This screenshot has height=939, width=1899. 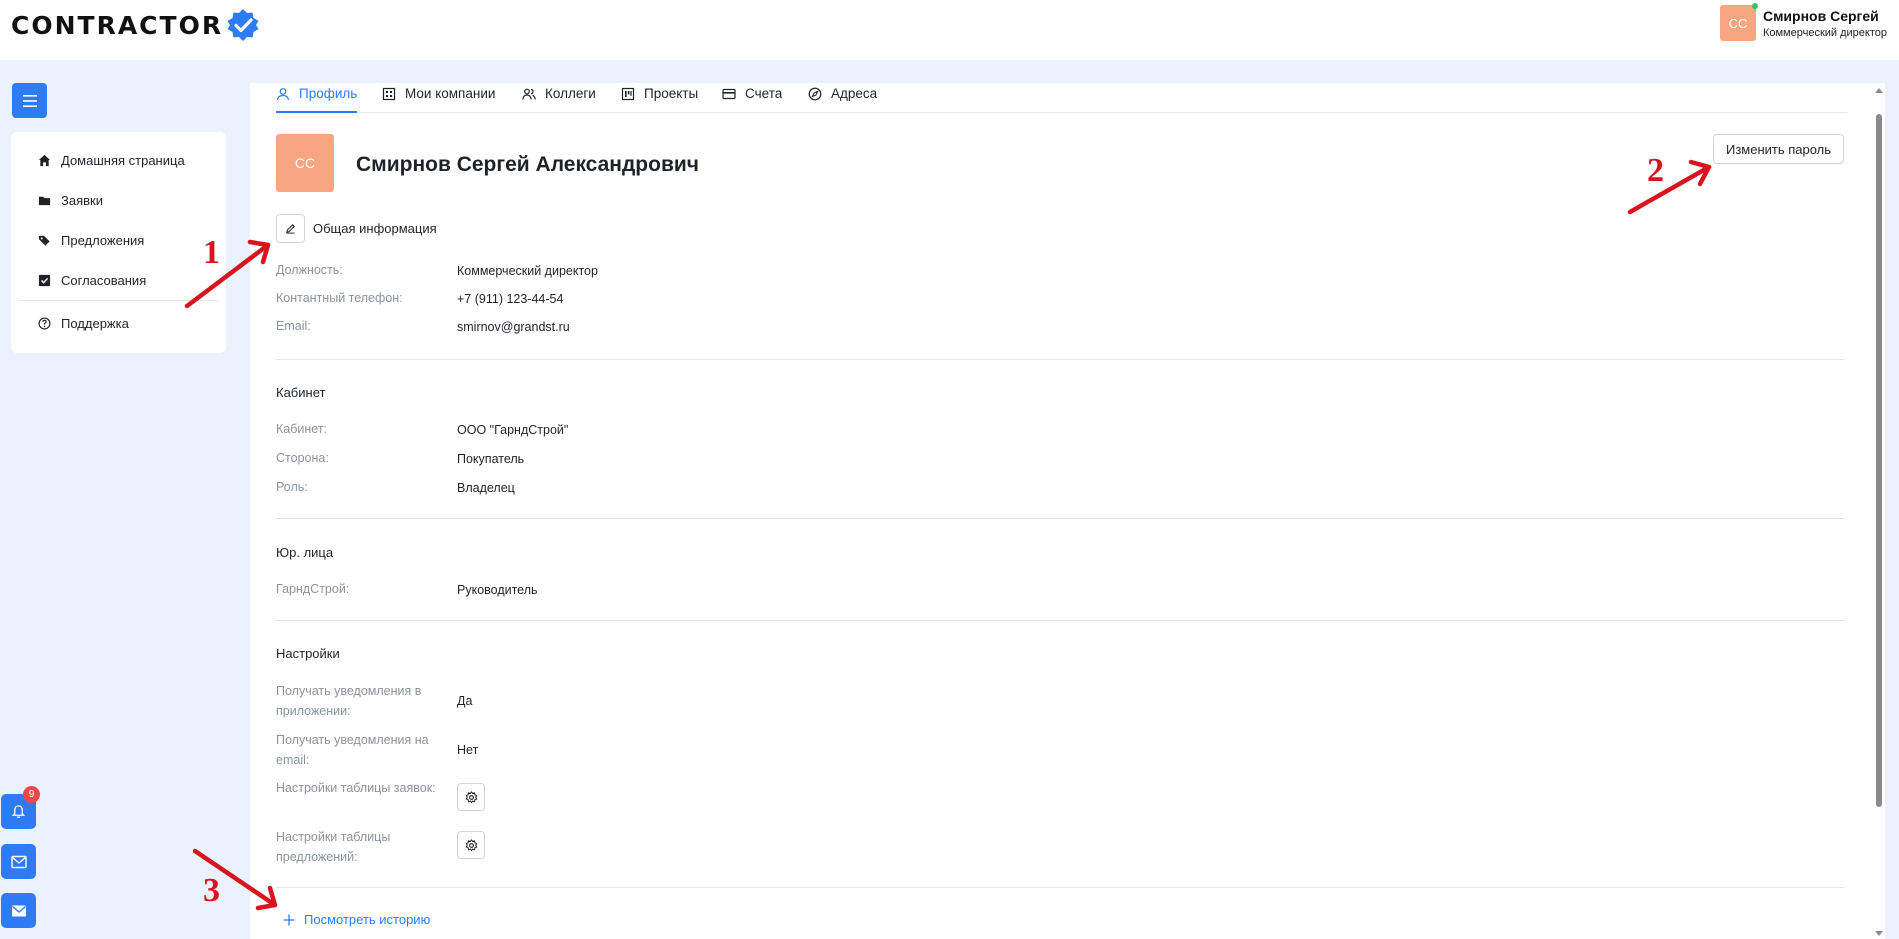 What do you see at coordinates (44, 201) in the screenshot?
I see `folder-icon` at bounding box center [44, 201].